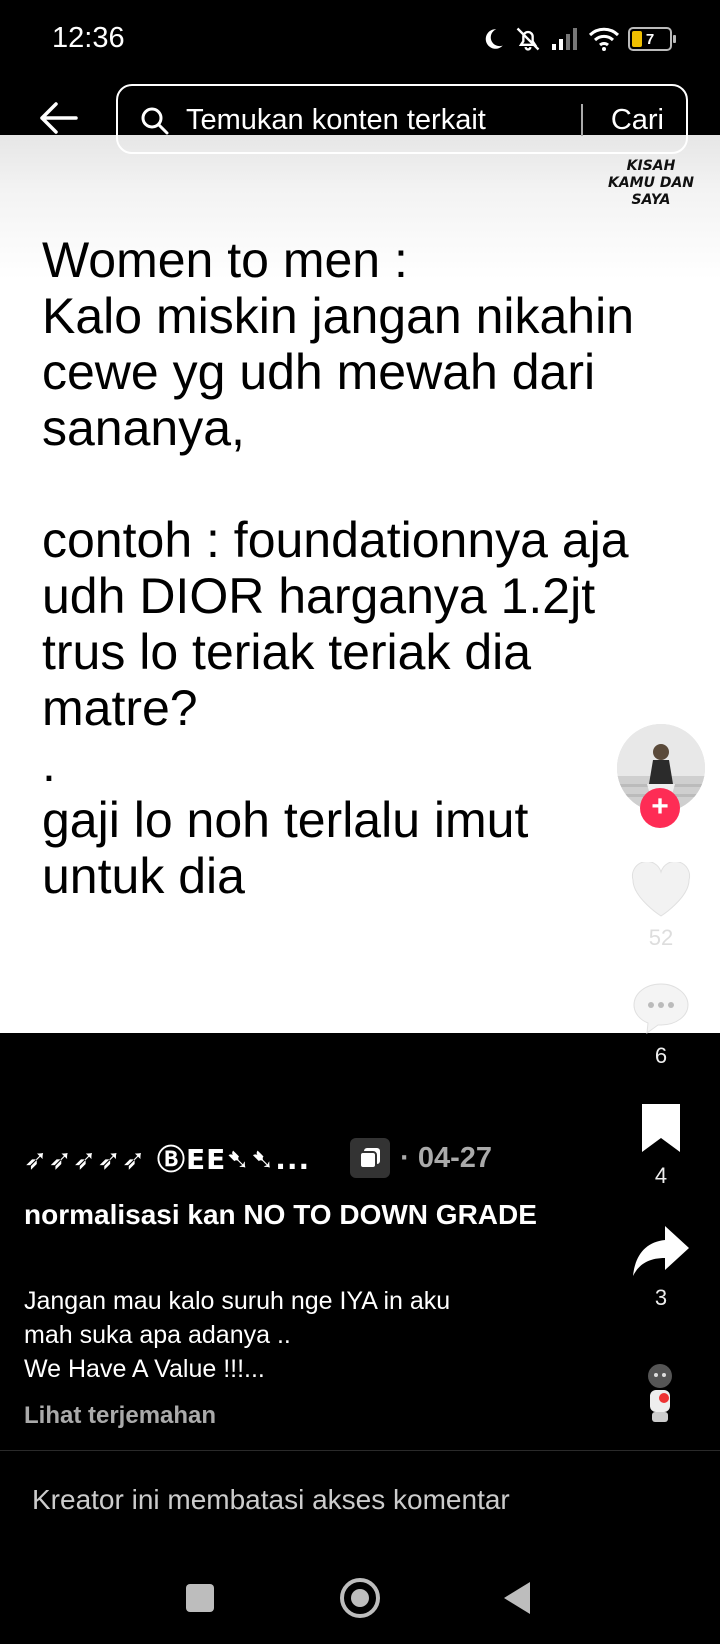  I want to click on search-divider, so click(582, 120).